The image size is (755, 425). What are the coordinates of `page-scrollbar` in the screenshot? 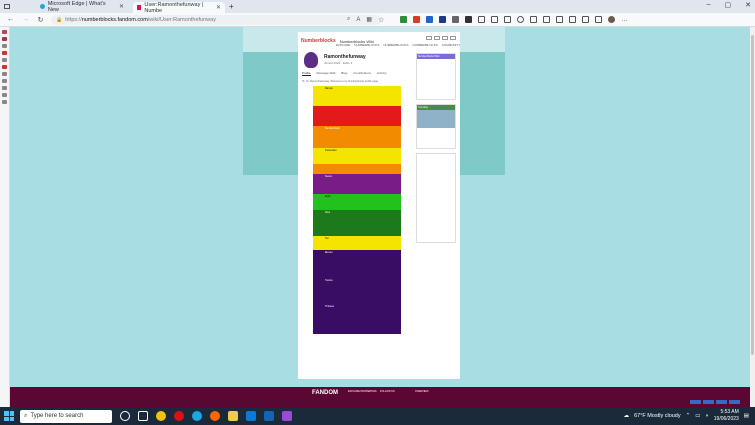 It's located at (752, 217).